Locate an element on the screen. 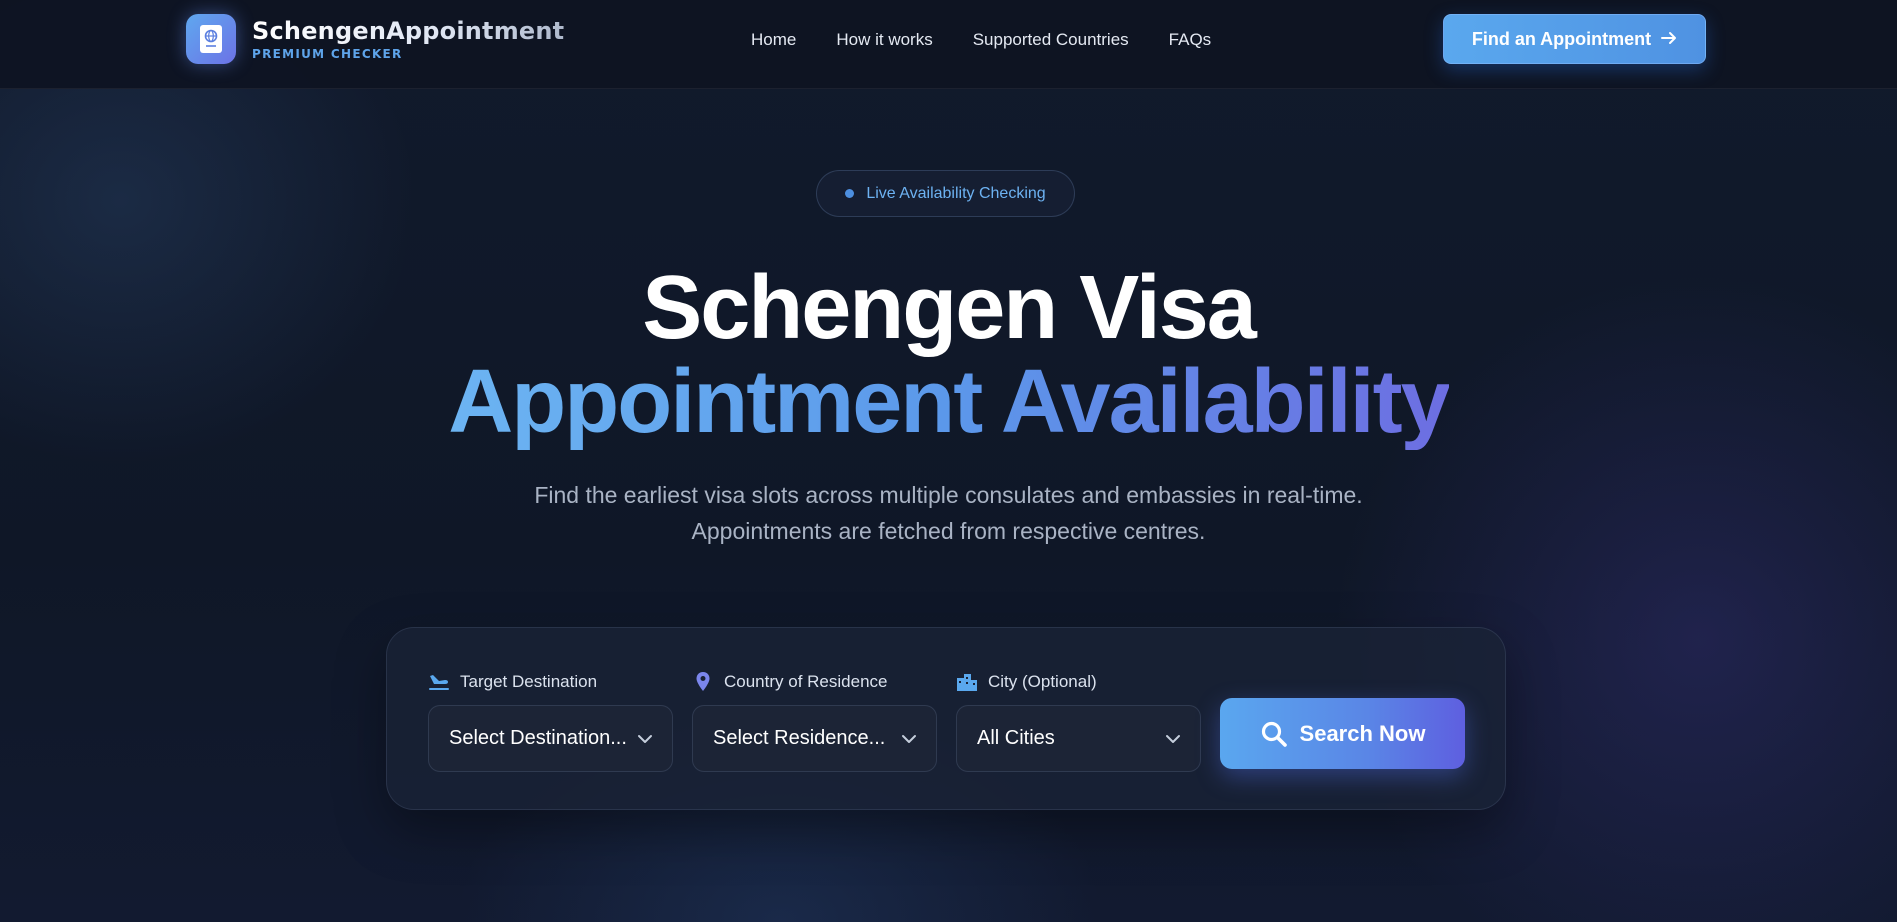 The image size is (1897, 922). find-appointment-label: Find an Appointment is located at coordinates (1561, 38).